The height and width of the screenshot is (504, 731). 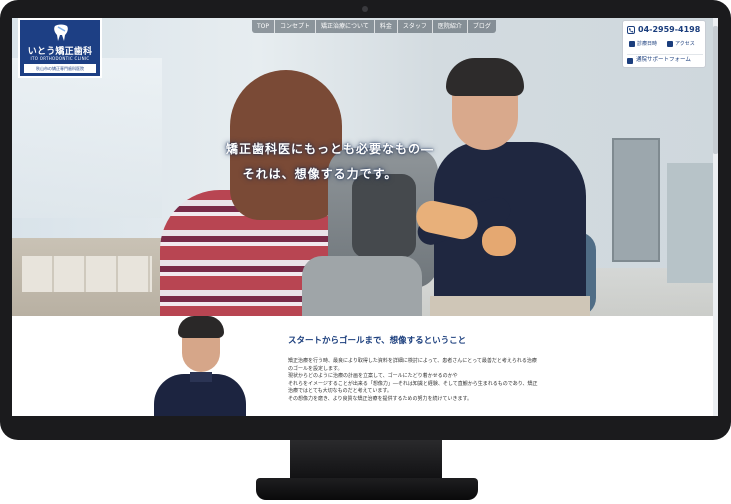 What do you see at coordinates (329, 149) in the screenshot?
I see `hero-tagline-line1: 矯正歯科医にもっとも必要なもの―` at bounding box center [329, 149].